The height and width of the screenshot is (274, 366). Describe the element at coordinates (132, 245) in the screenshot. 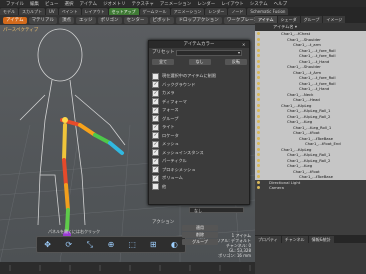

I see `select-icon: ⬚` at that location.